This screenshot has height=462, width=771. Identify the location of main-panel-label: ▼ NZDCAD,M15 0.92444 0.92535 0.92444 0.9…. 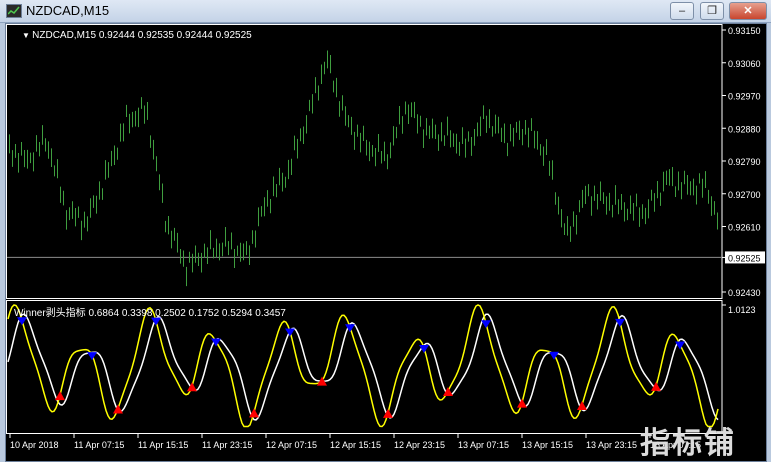
(137, 35).